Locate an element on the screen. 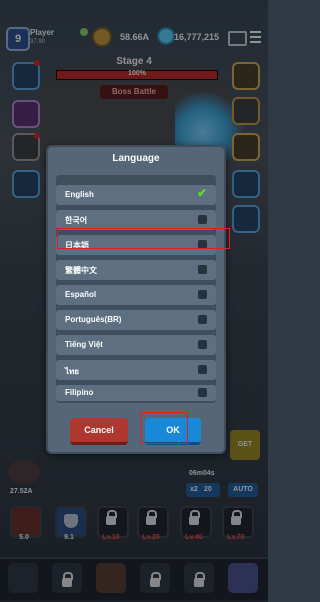 This screenshot has width=320, height=602. language-label: 한국어 is located at coordinates (76, 220).